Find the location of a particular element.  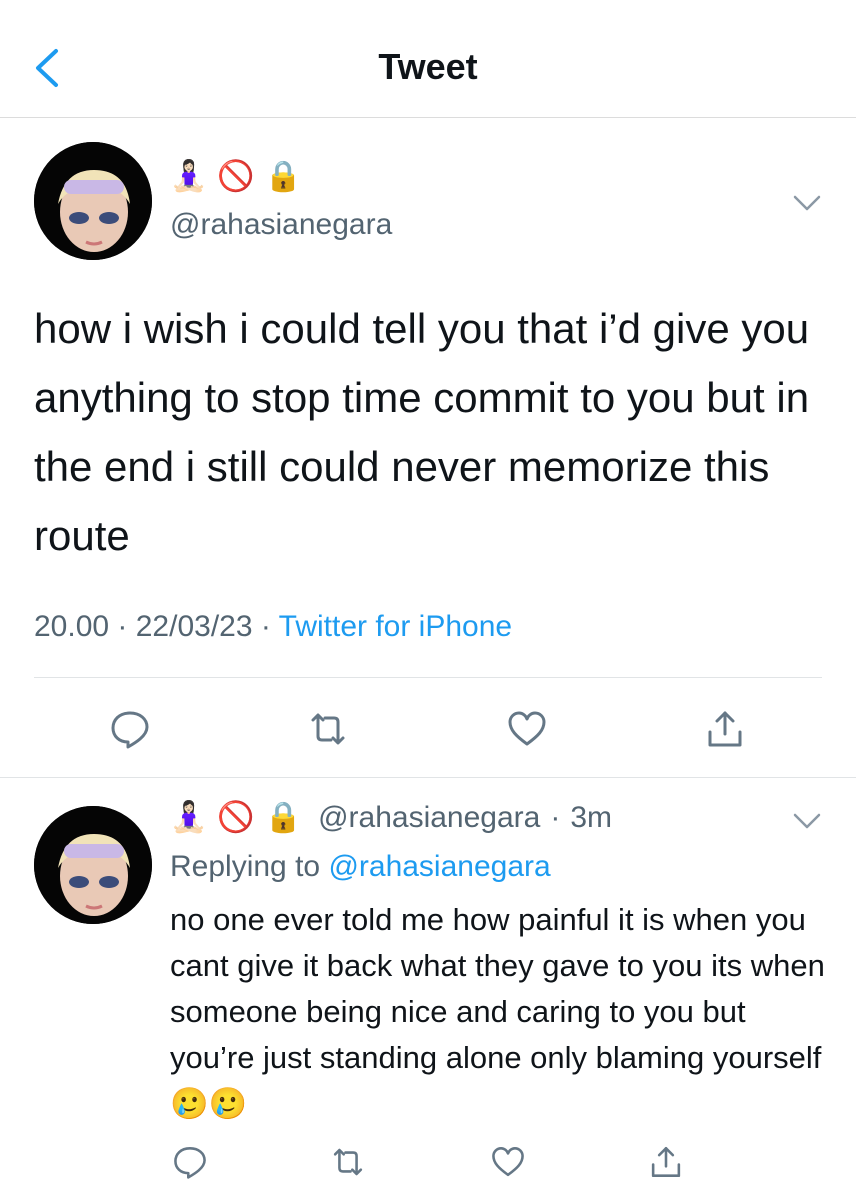

page-title: Tweet is located at coordinates (428, 66).